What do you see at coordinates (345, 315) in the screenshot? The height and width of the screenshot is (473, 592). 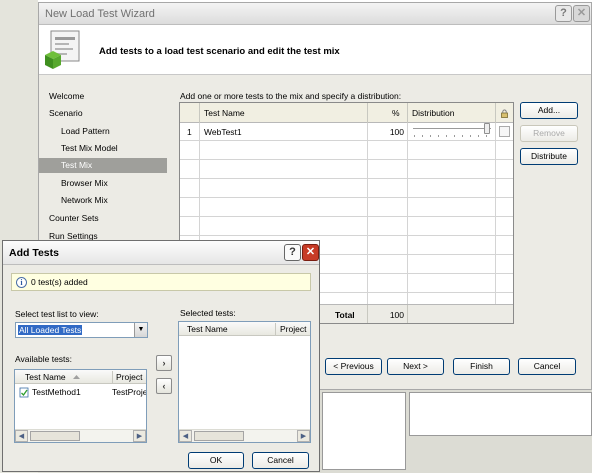 I see `total-label: Total` at bounding box center [345, 315].